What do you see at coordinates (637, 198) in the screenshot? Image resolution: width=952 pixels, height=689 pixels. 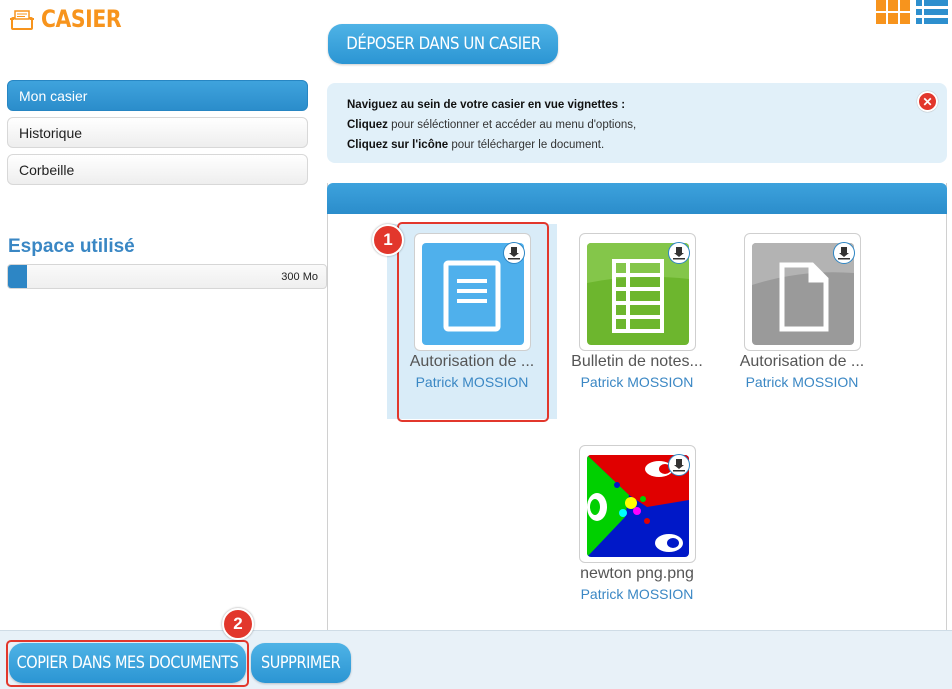 I see `file-grid-header` at bounding box center [637, 198].